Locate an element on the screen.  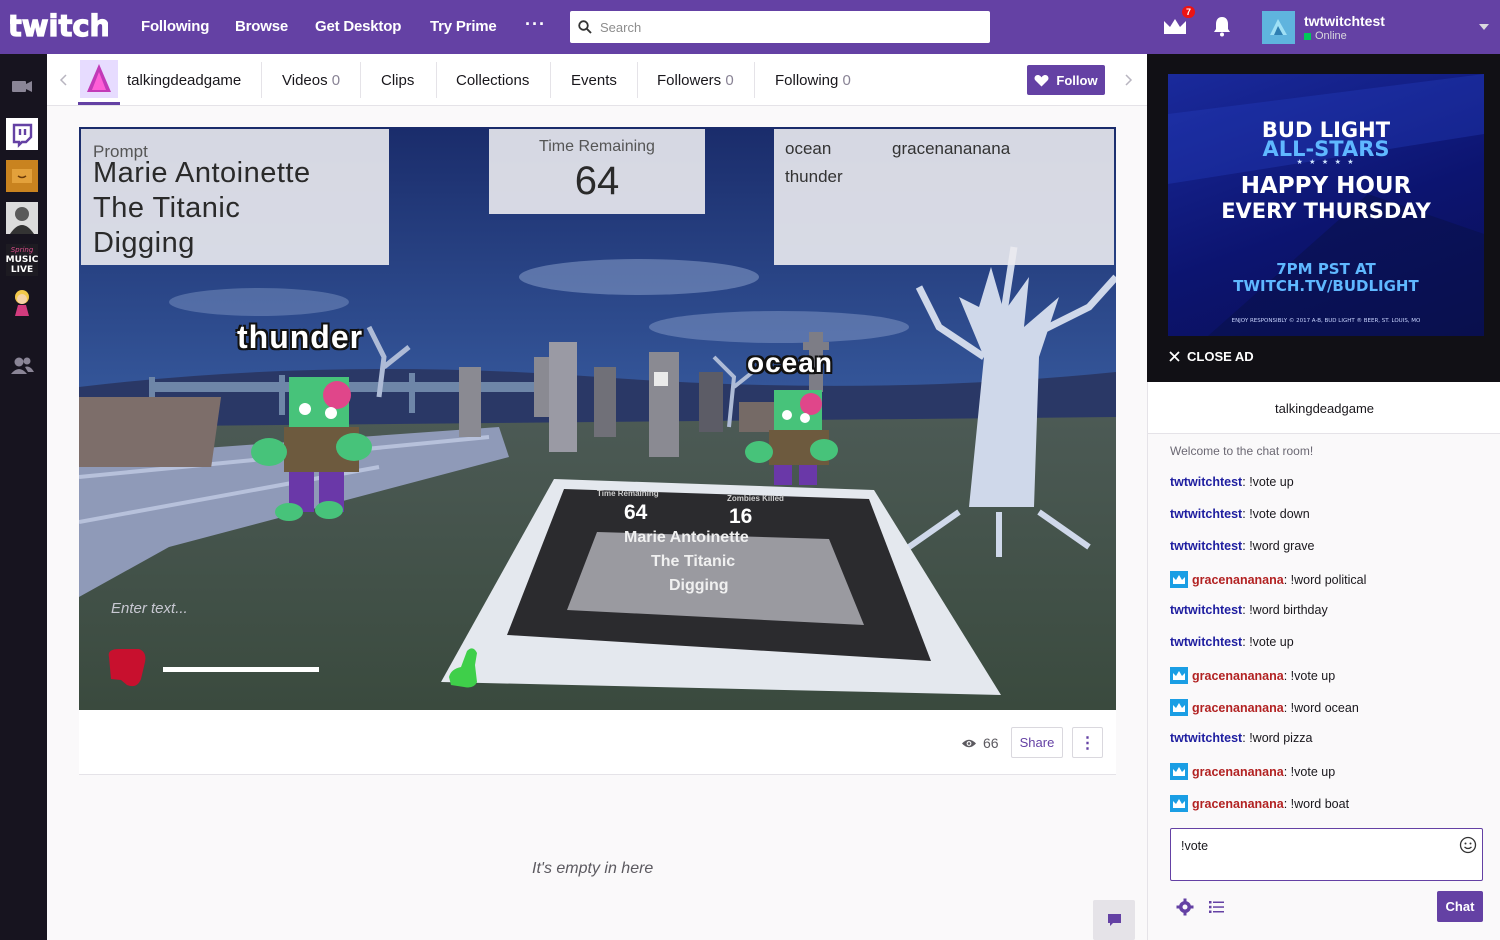
online-status: Online is located at coordinates (1325, 36).